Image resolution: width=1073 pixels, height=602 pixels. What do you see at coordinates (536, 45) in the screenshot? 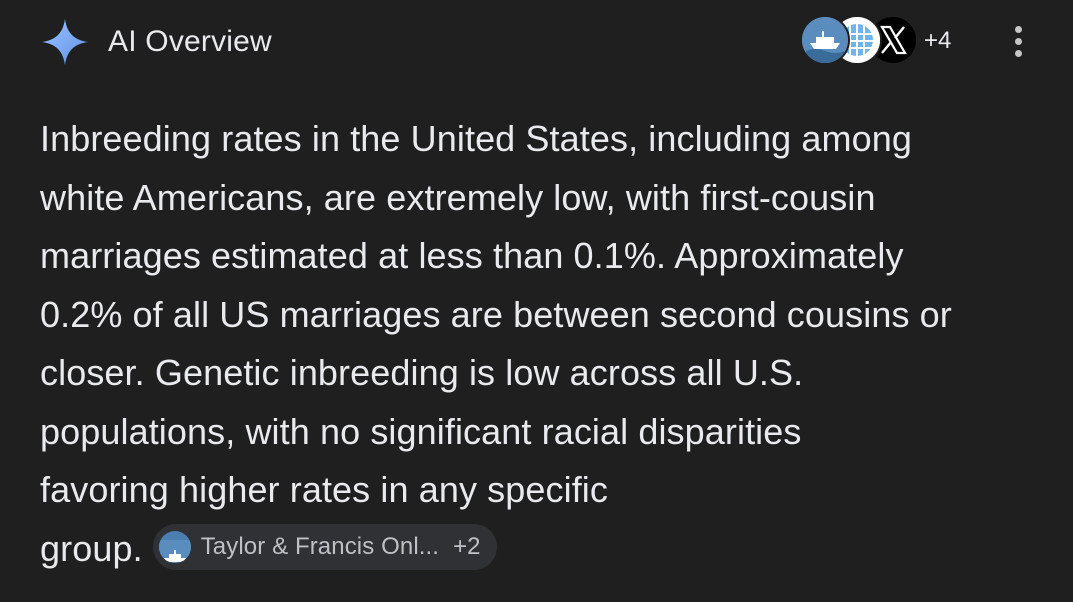
I see `ai-overview-header: AI Overview +4` at bounding box center [536, 45].